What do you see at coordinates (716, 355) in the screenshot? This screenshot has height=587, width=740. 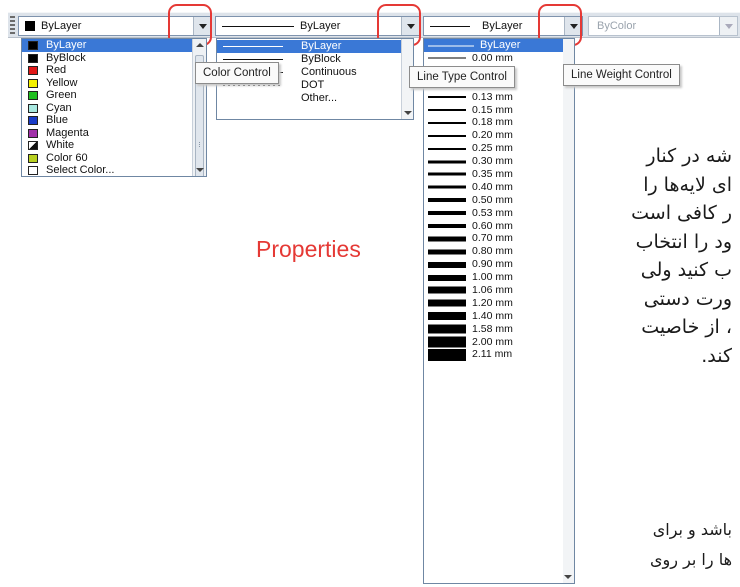 I see `persian-line: کند.` at bounding box center [716, 355].